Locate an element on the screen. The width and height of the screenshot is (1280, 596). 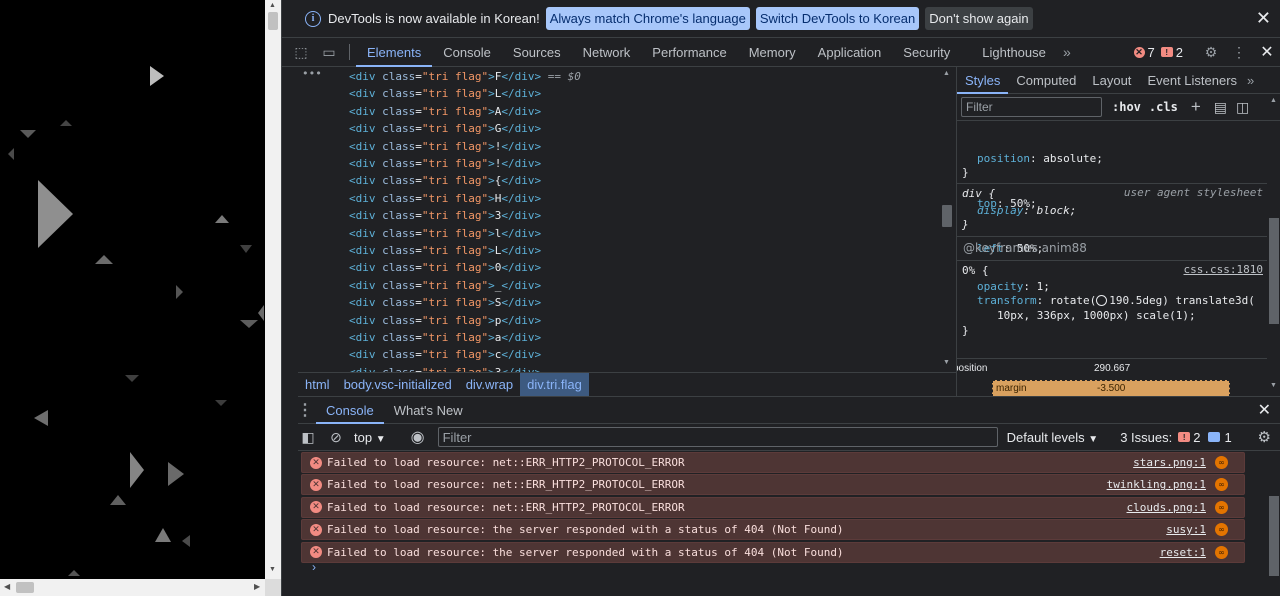
console-filter-input: Filter is located at coordinates (717, 437).